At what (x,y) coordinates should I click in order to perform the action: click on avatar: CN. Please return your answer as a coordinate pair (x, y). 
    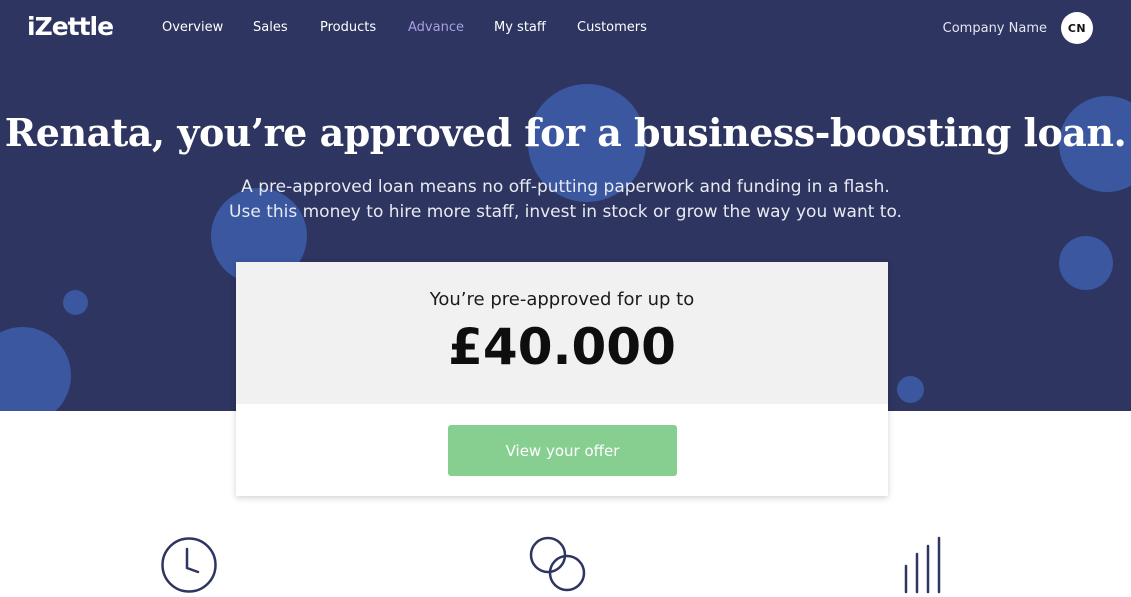
    Looking at the image, I should click on (1077, 28).